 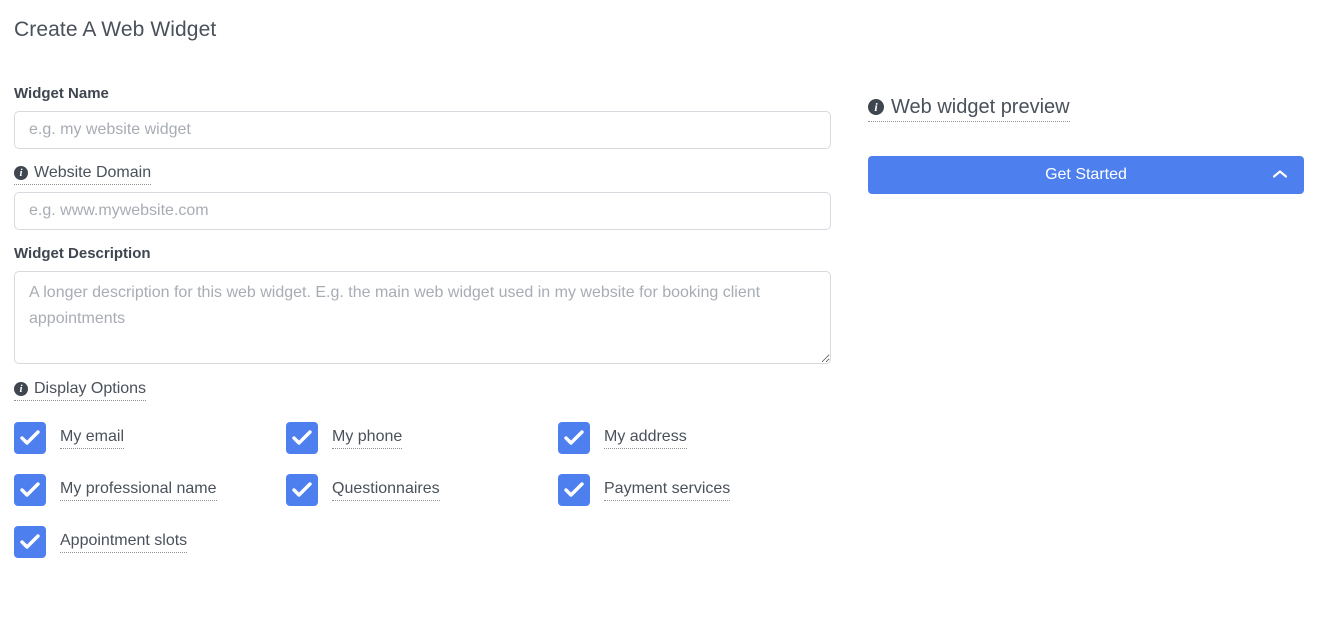 I want to click on web-widget-preview-panel: i Web widget preview Get Started, so click(x=1086, y=144).